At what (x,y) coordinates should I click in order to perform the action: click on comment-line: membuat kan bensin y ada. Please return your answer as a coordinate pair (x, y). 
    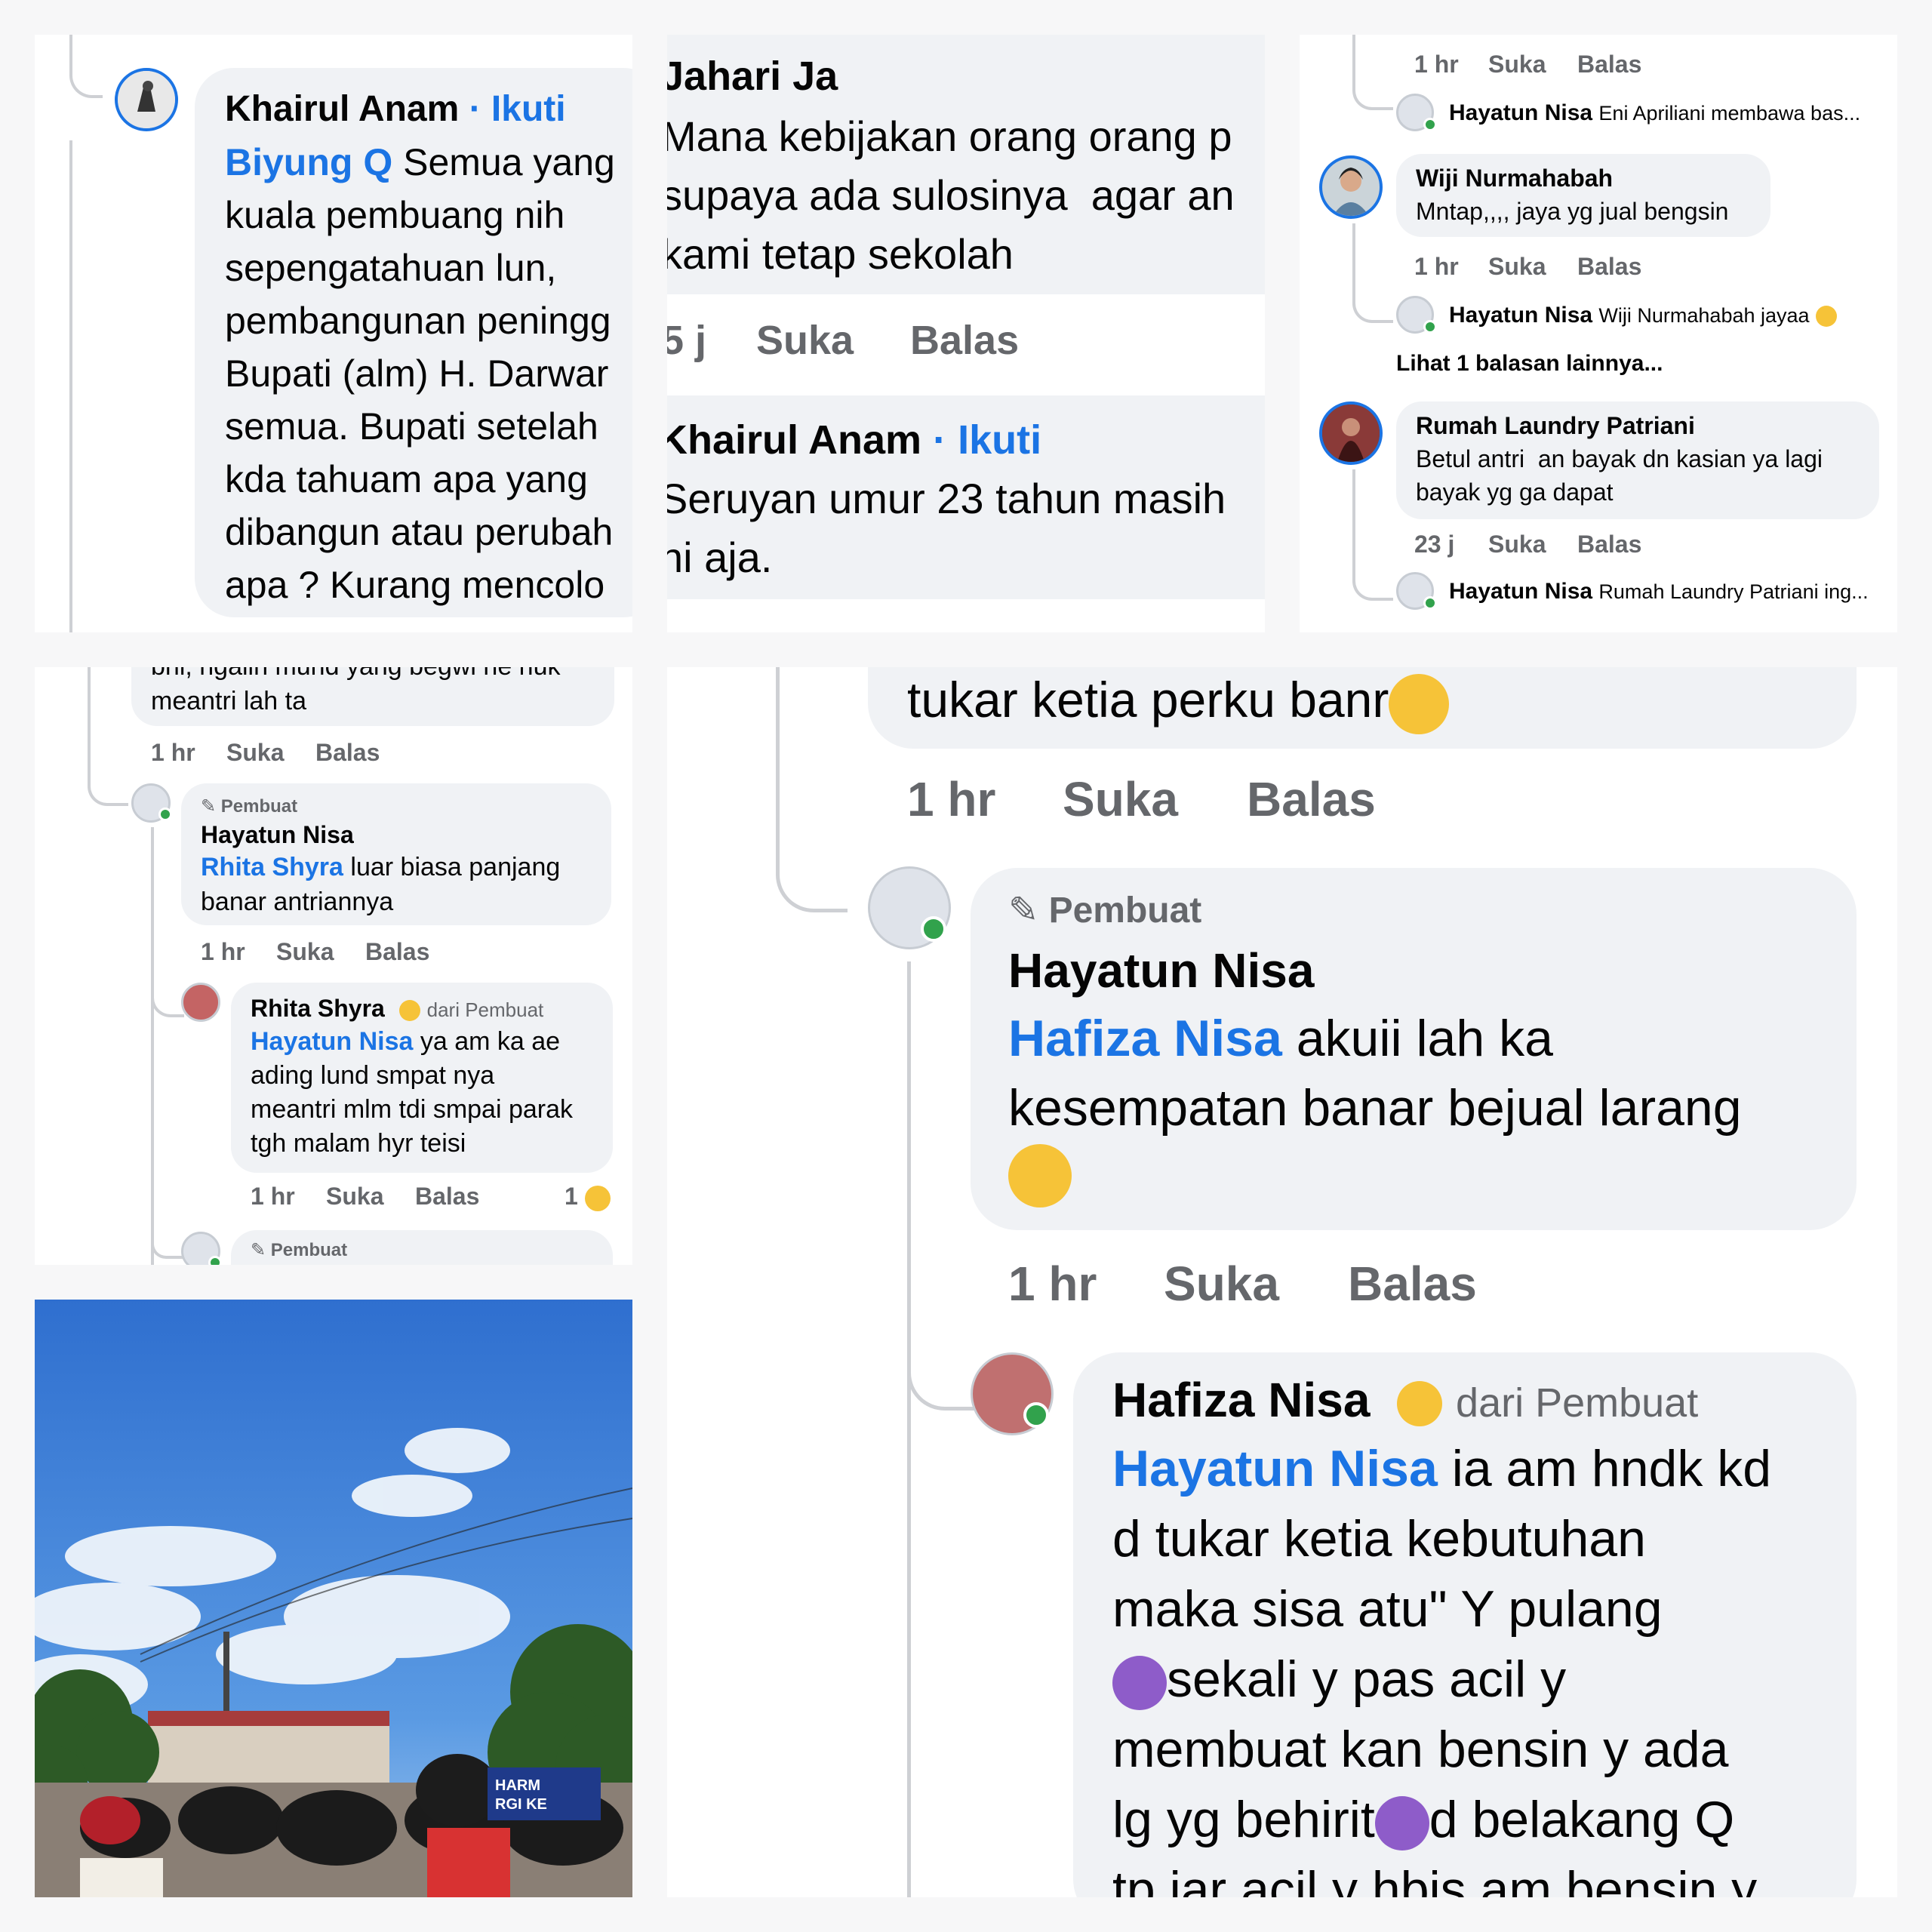
    Looking at the image, I should click on (1420, 1749).